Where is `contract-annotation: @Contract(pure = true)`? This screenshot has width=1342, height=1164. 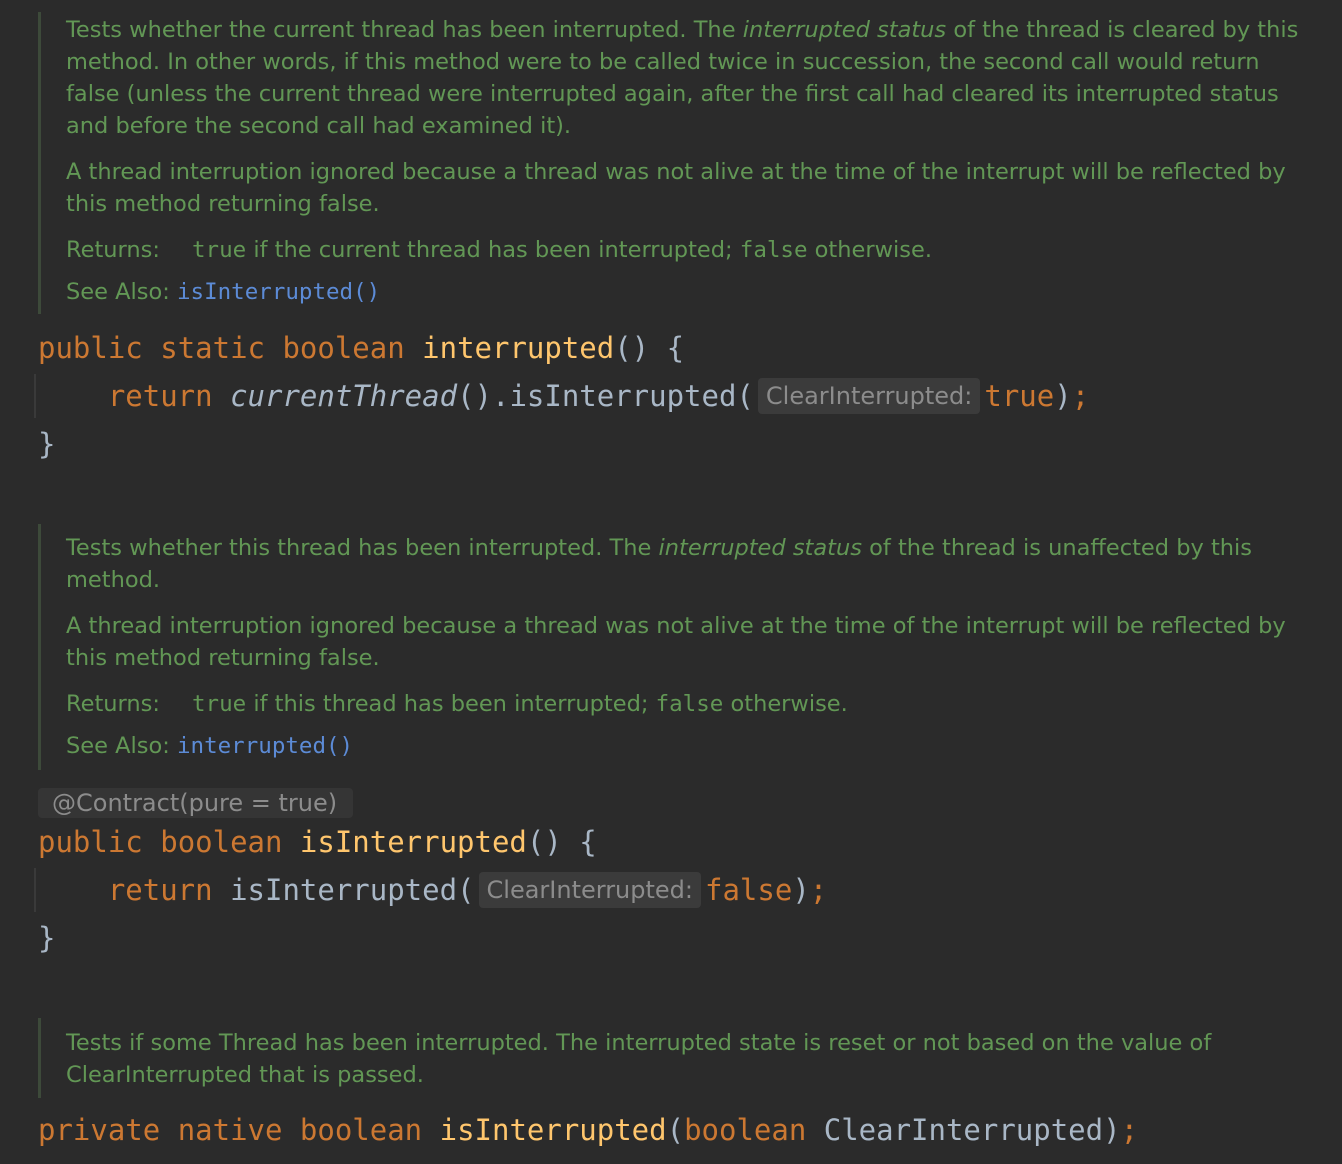
contract-annotation: @Contract(pure = true) is located at coordinates (196, 803).